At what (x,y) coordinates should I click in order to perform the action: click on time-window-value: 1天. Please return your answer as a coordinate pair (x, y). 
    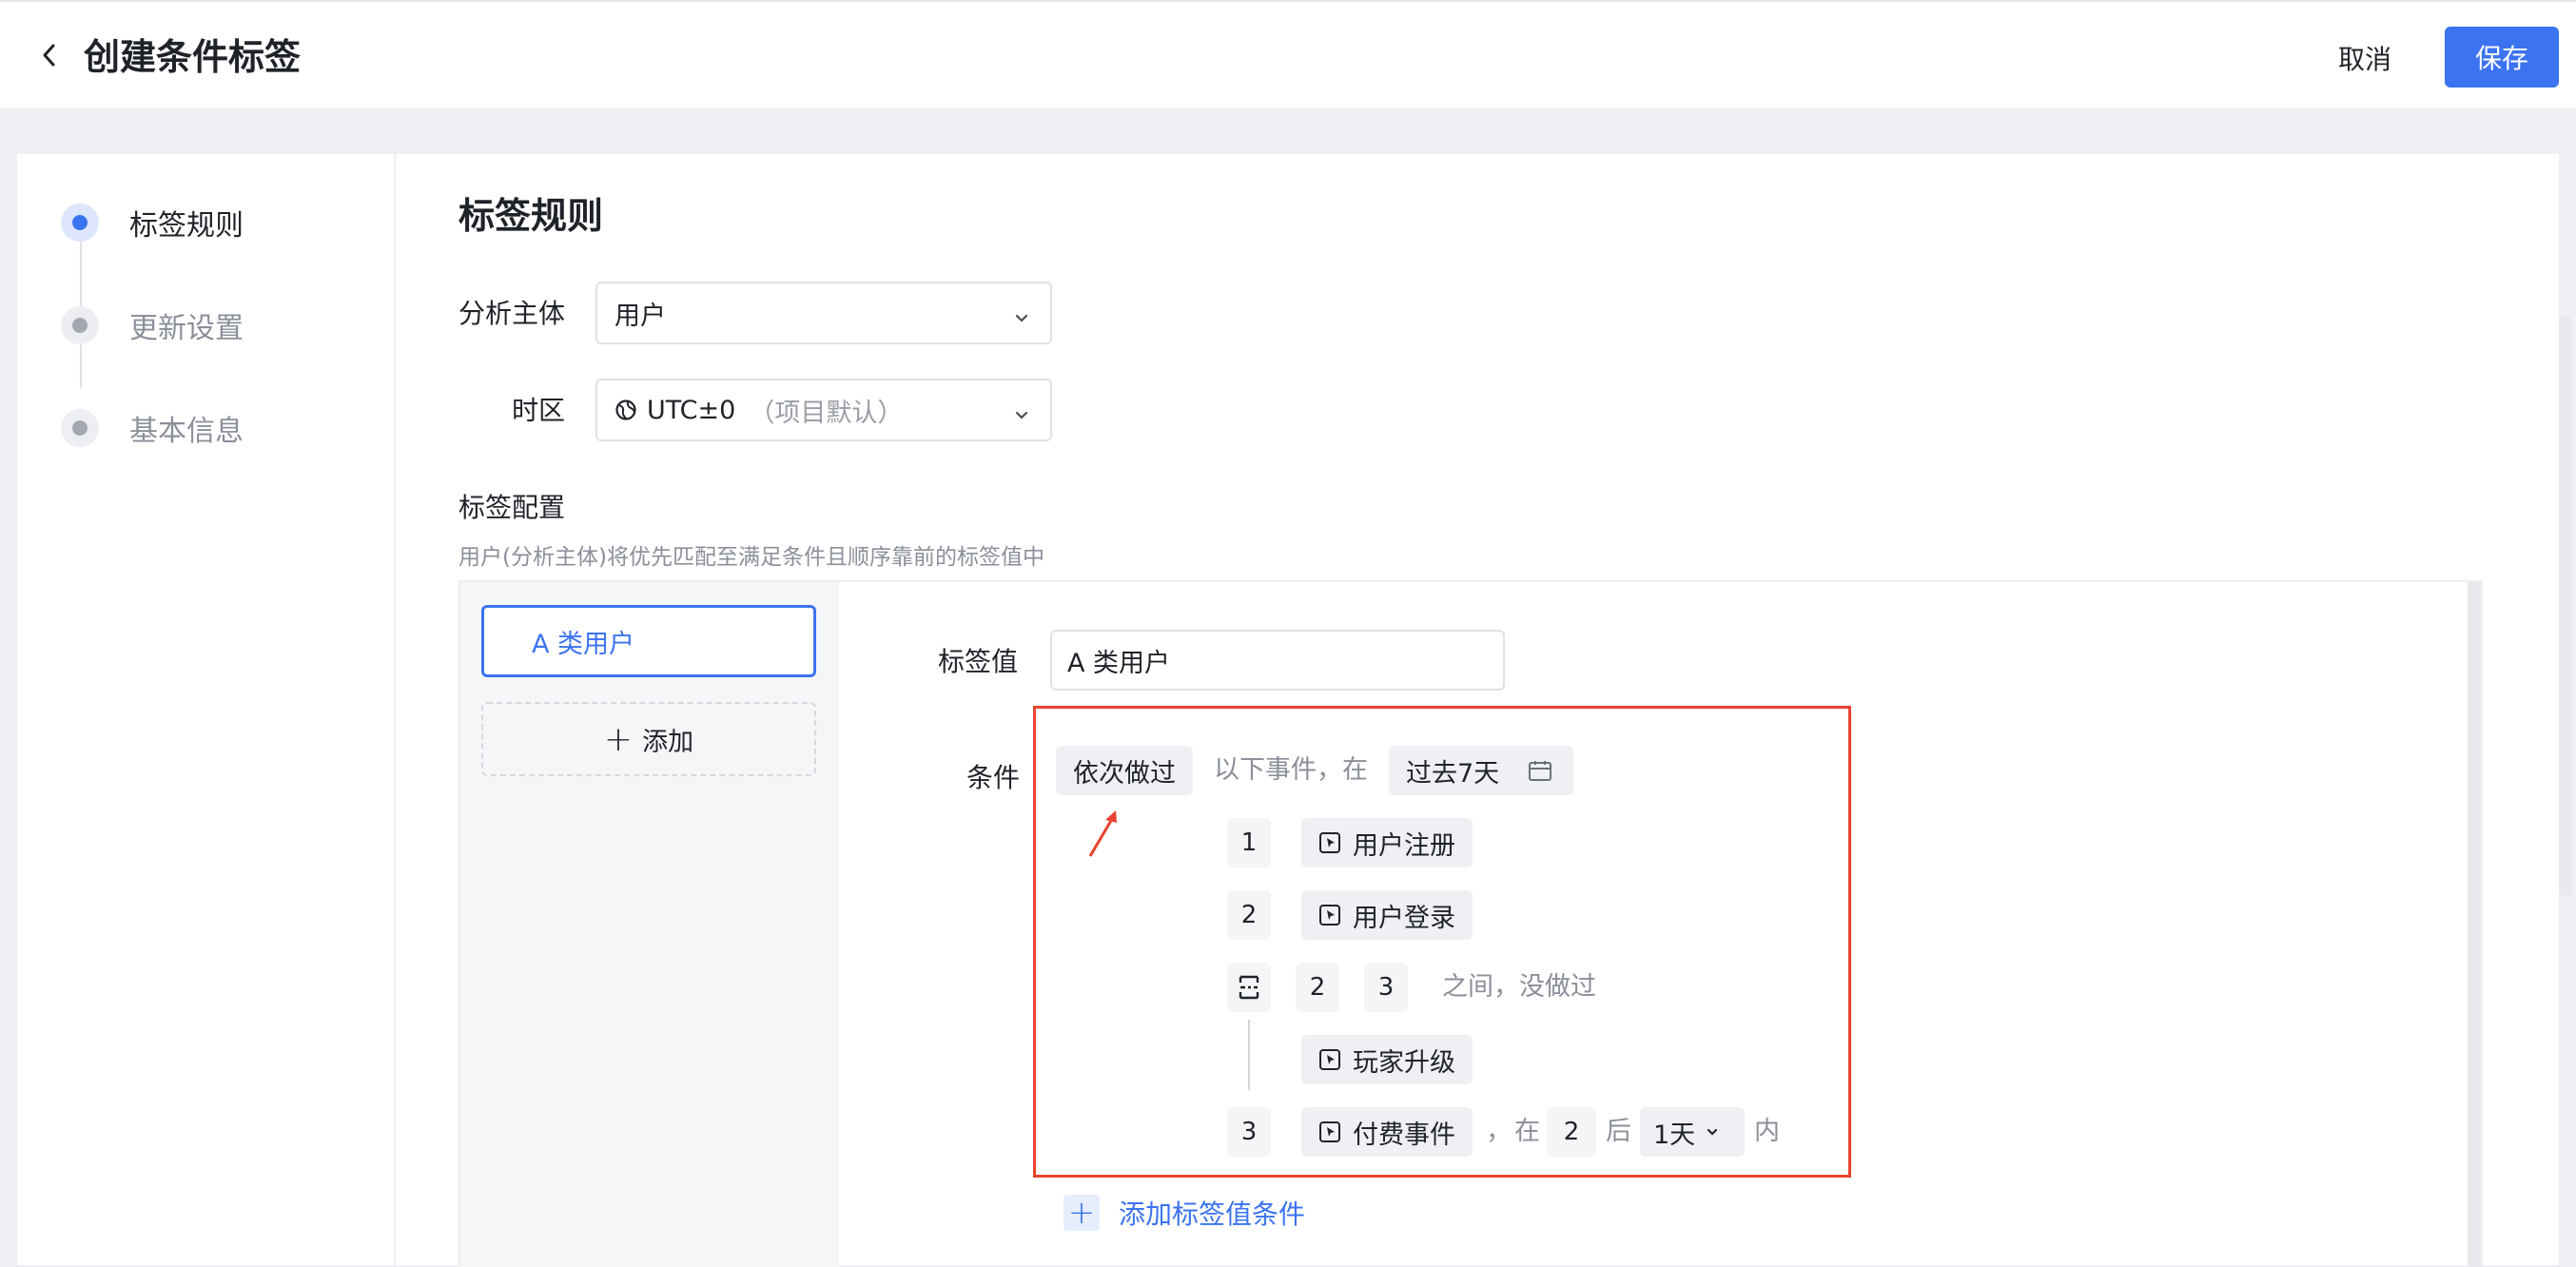
    Looking at the image, I should click on (1675, 1135).